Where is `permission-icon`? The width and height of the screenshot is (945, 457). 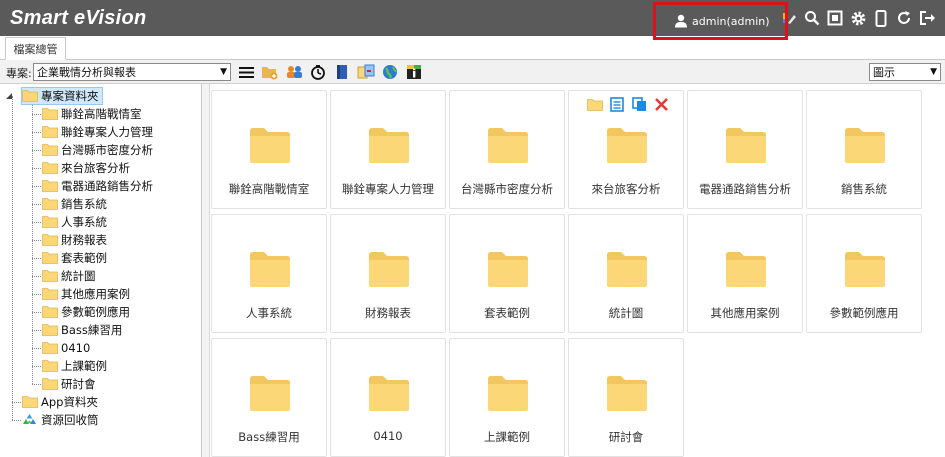 permission-icon is located at coordinates (294, 72).